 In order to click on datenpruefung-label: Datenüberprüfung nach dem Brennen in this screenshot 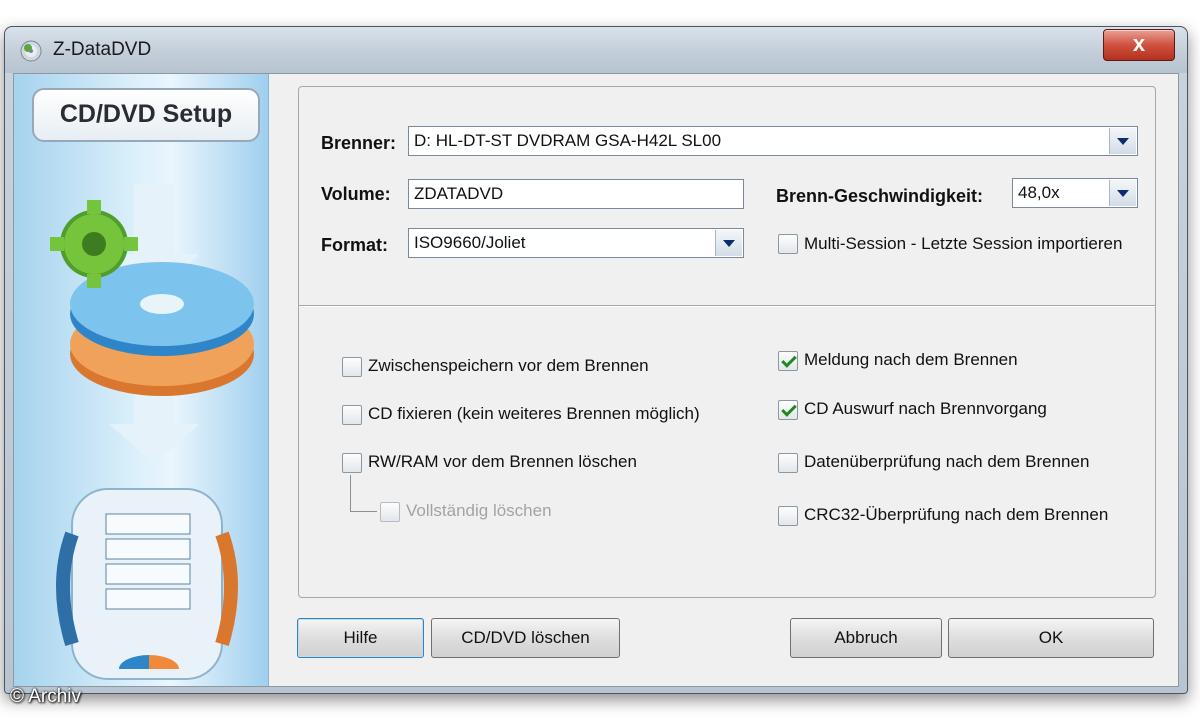, I will do `click(947, 461)`.